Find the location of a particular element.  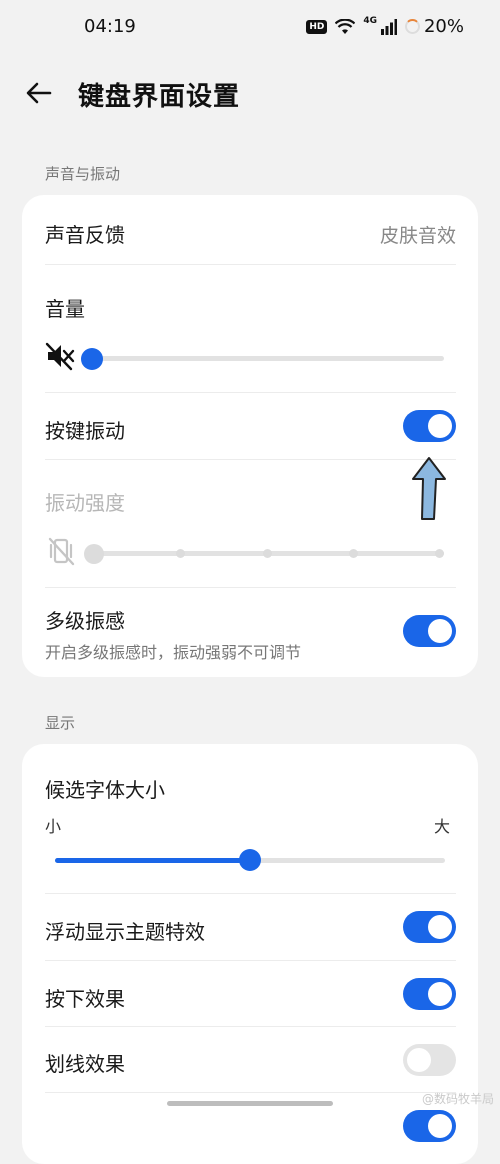

home-indicator is located at coordinates (250, 1103).